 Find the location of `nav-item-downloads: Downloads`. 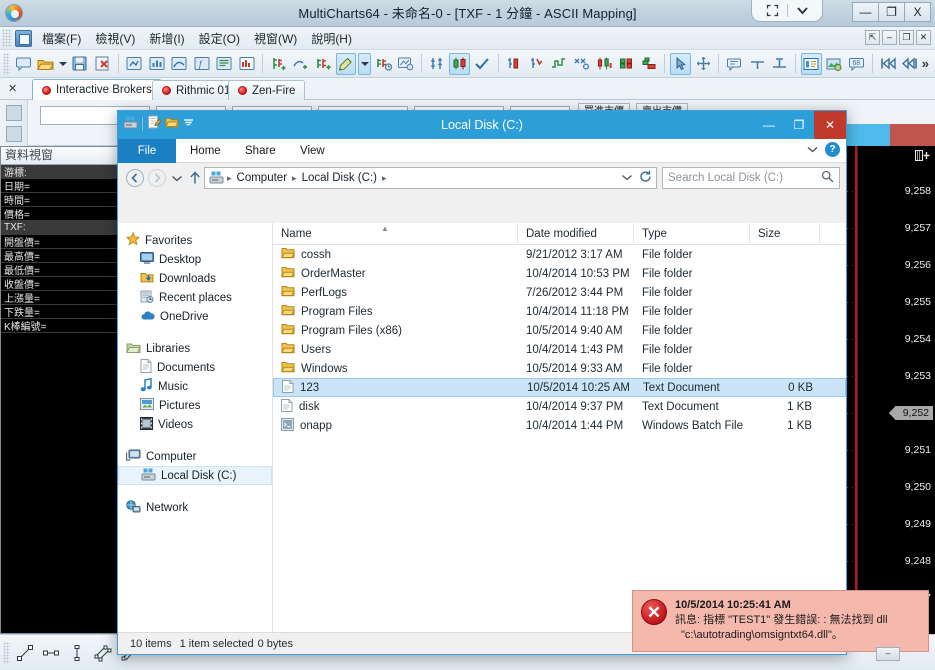

nav-item-downloads: Downloads is located at coordinates (195, 278).